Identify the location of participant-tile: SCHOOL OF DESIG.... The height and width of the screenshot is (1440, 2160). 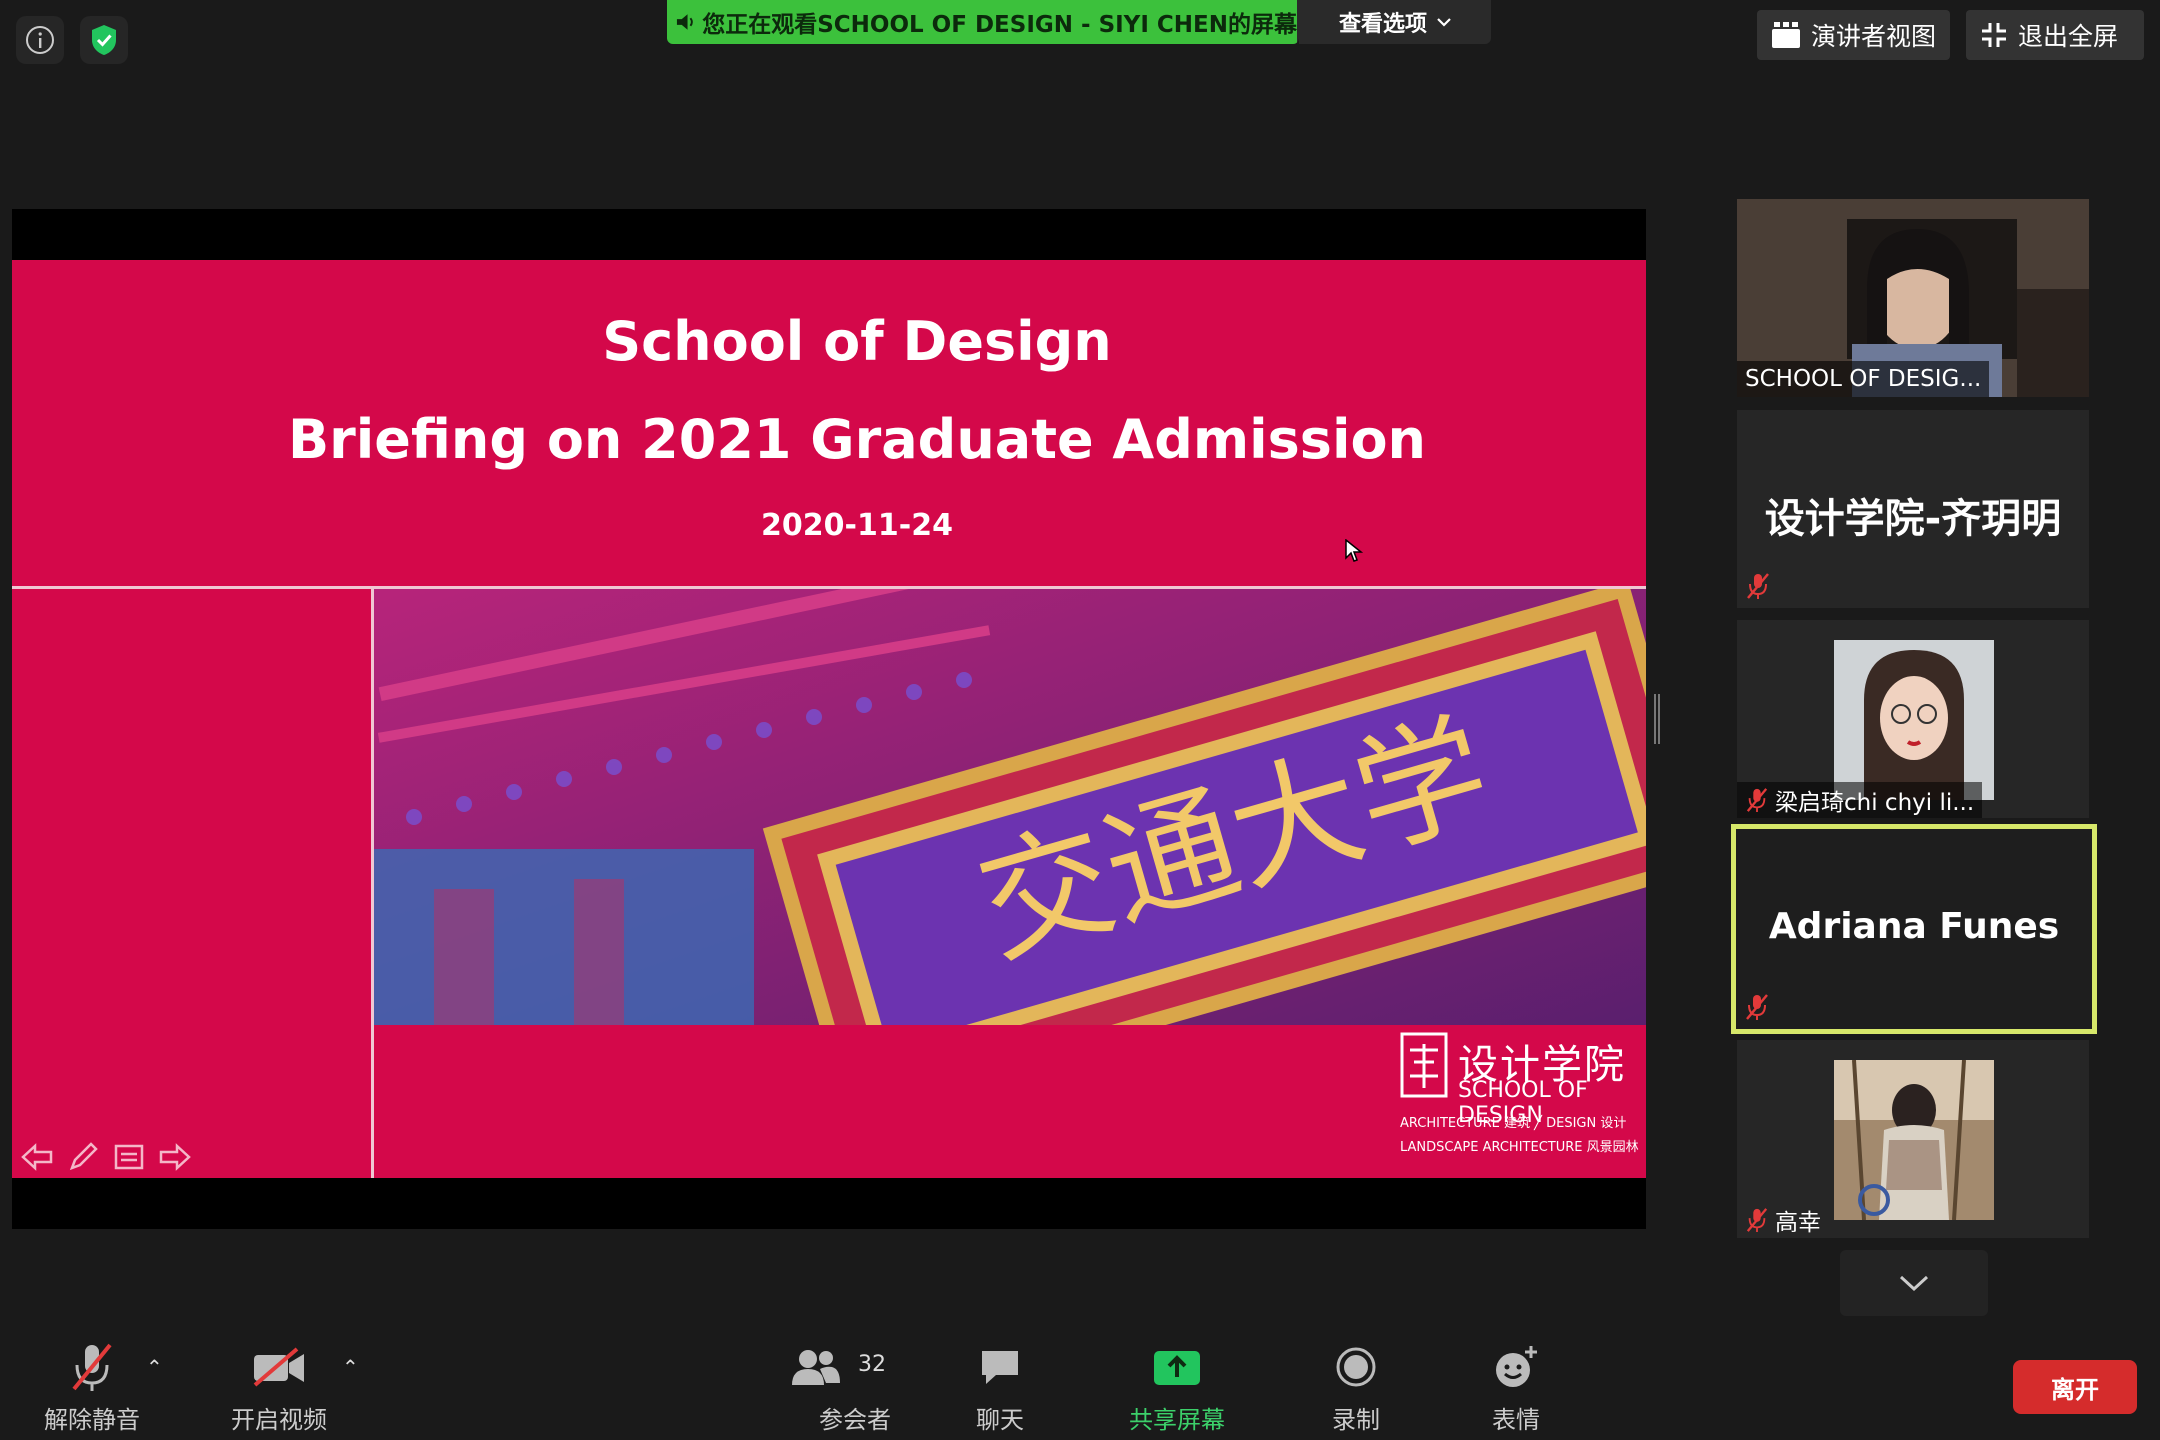
(1913, 298).